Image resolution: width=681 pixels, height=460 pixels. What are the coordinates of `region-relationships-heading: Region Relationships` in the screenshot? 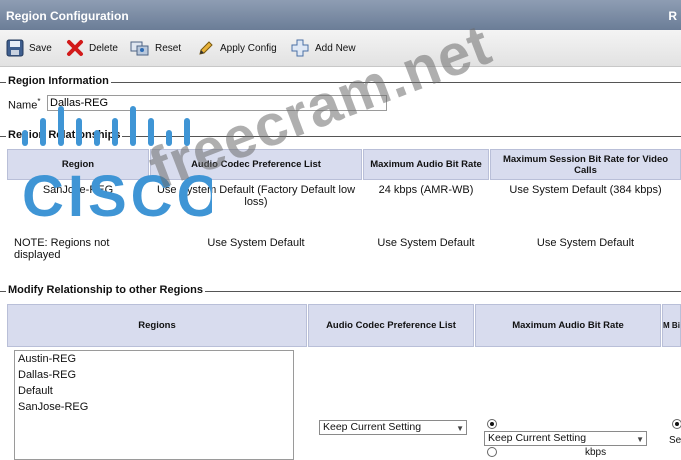 It's located at (340, 136).